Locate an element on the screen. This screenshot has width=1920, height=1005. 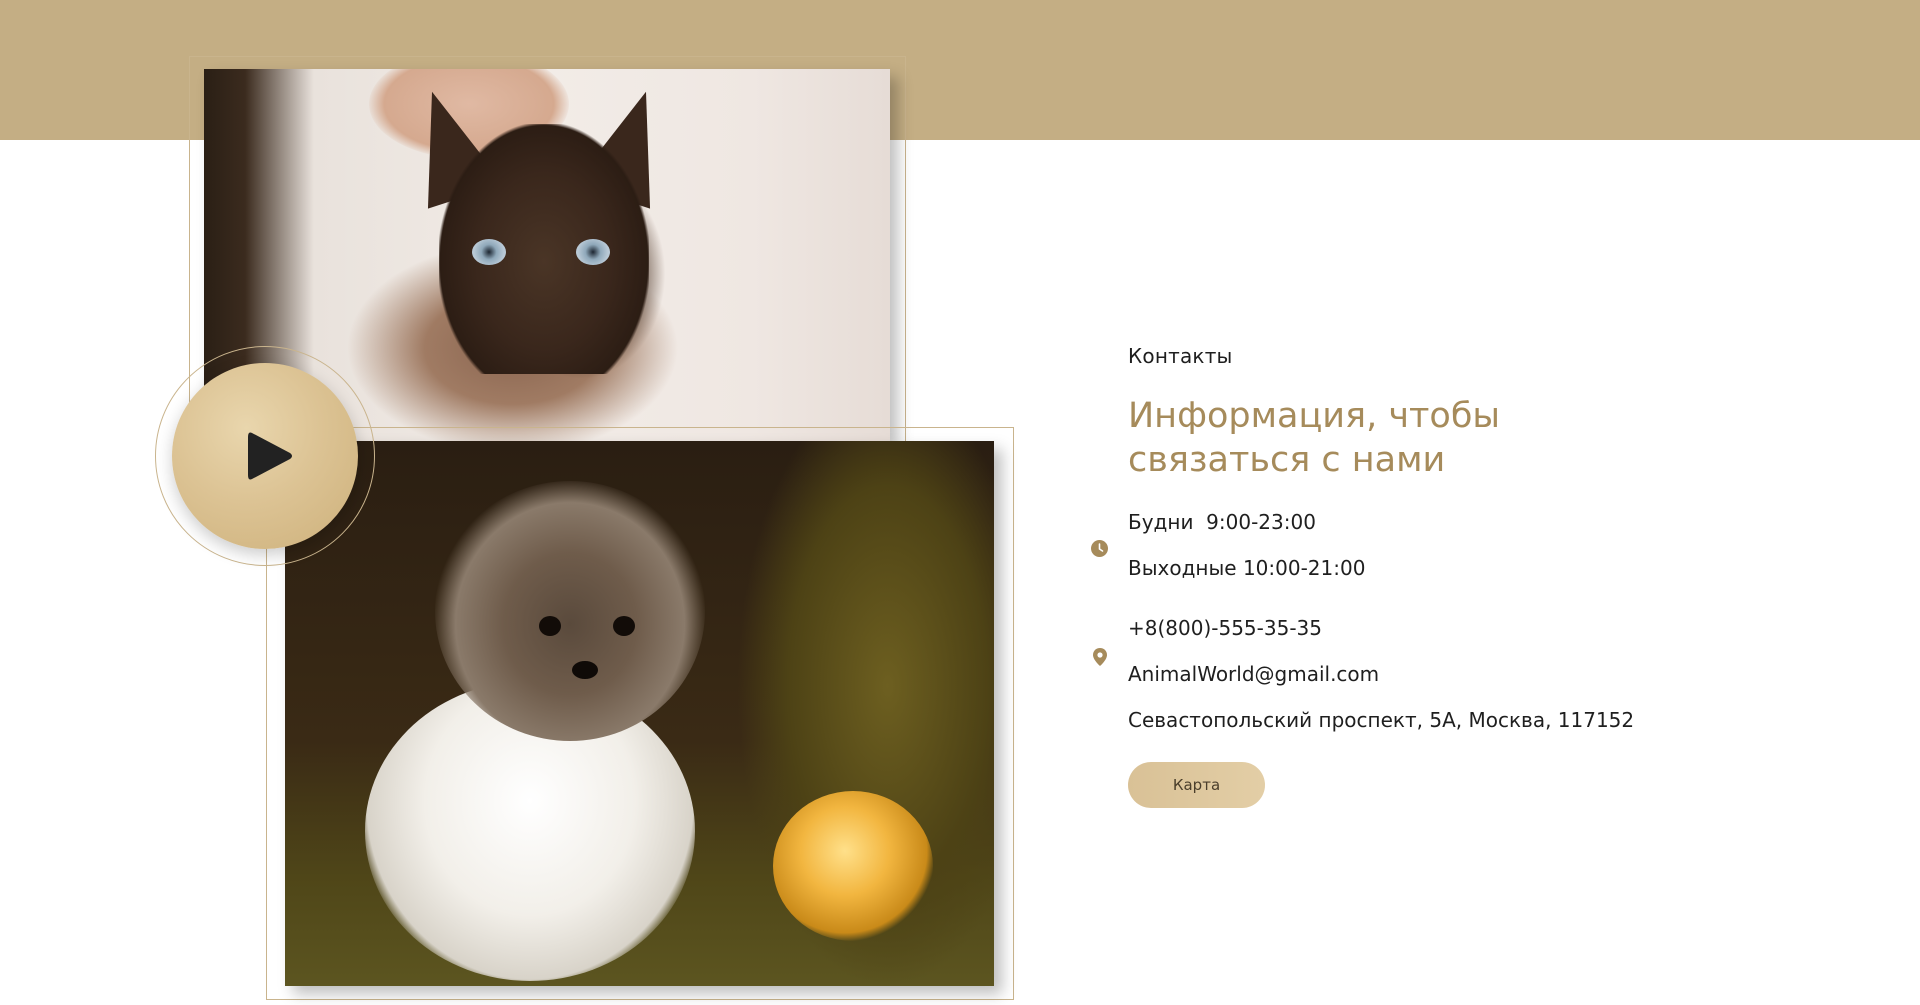
dog-eye-right is located at coordinates (624, 626).